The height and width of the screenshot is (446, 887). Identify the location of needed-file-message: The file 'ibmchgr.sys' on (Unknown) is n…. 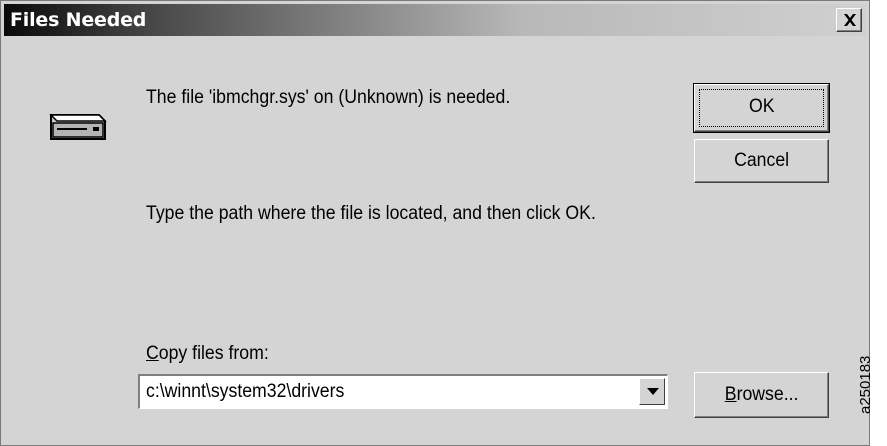
(328, 97).